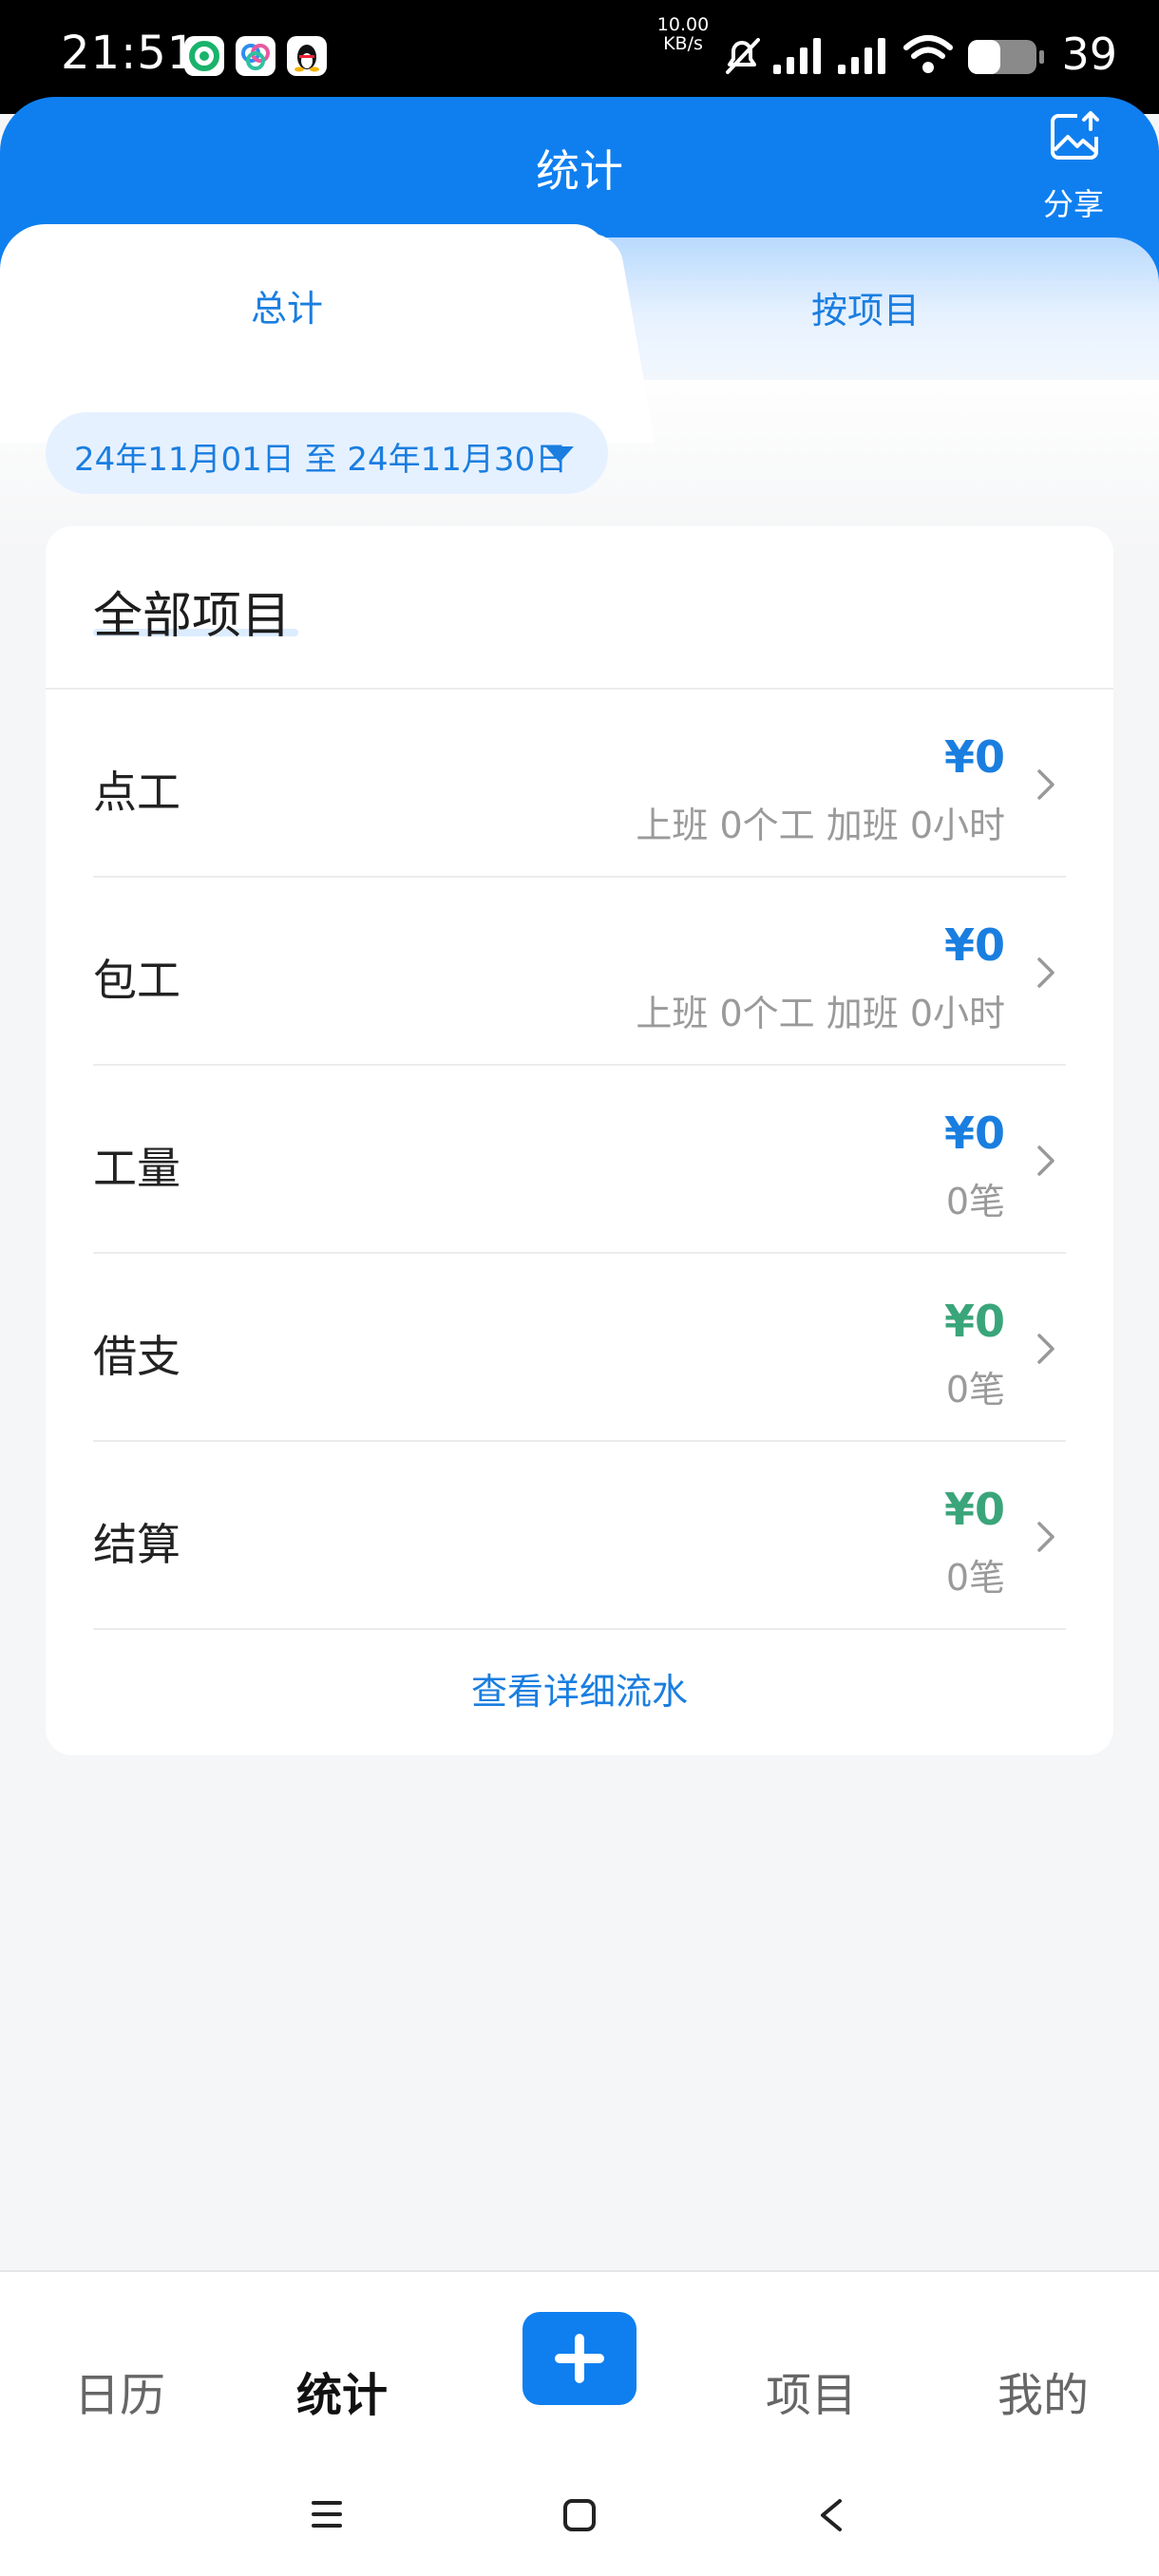 Image resolution: width=1159 pixels, height=2576 pixels. What do you see at coordinates (256, 56) in the screenshot?
I see `app-cloud-icon` at bounding box center [256, 56].